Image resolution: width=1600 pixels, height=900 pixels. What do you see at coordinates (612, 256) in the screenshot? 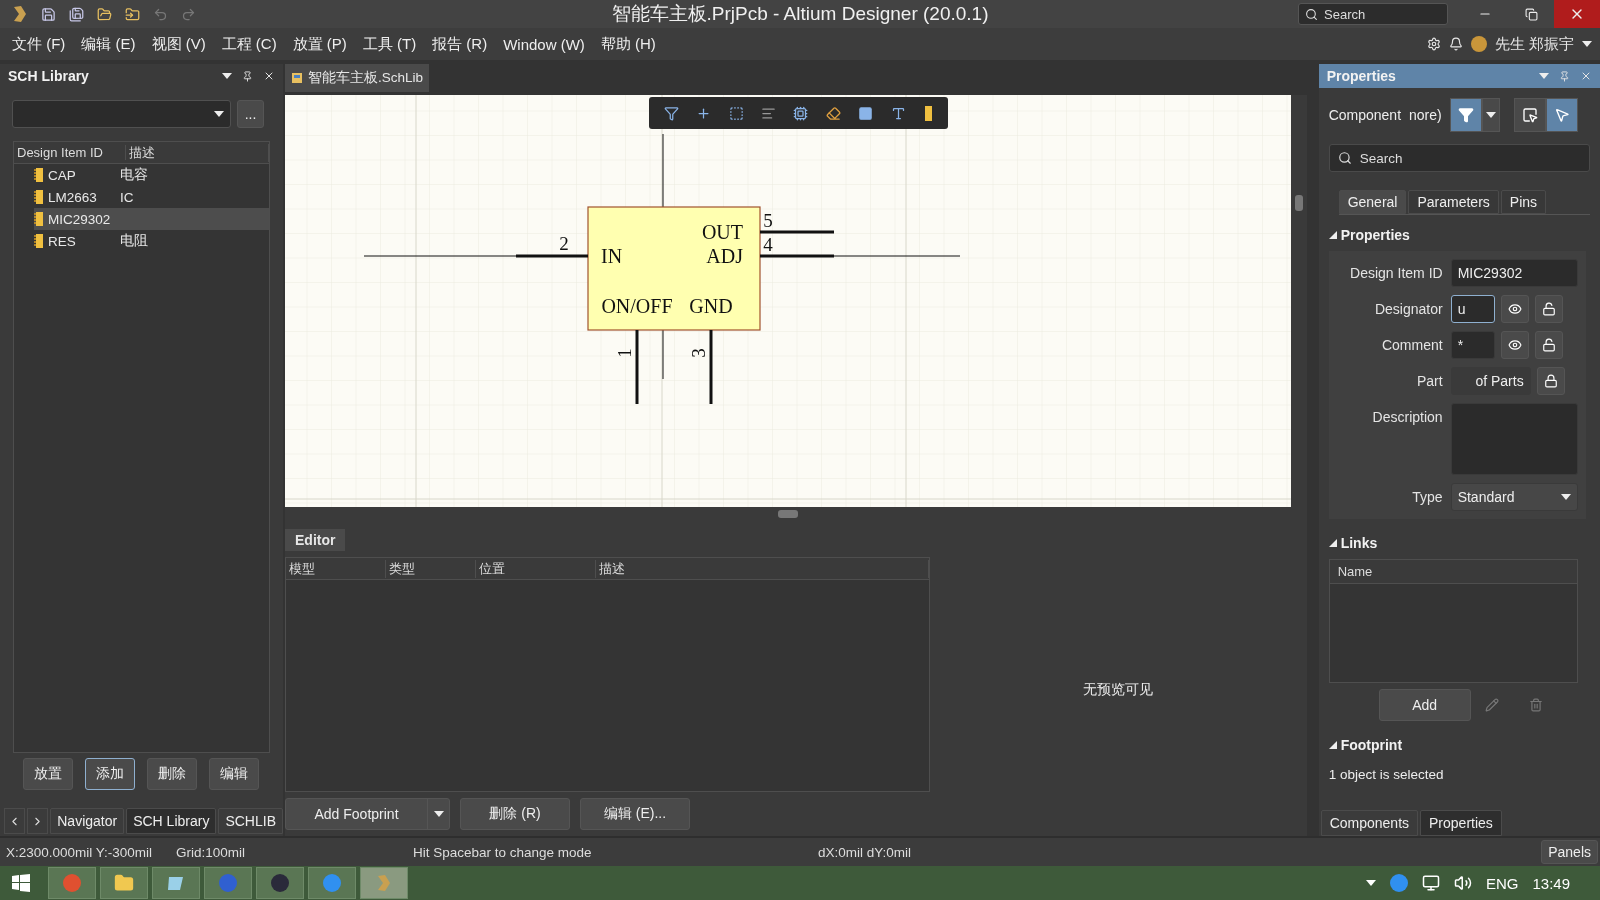
I see `pin-label: IN` at bounding box center [612, 256].